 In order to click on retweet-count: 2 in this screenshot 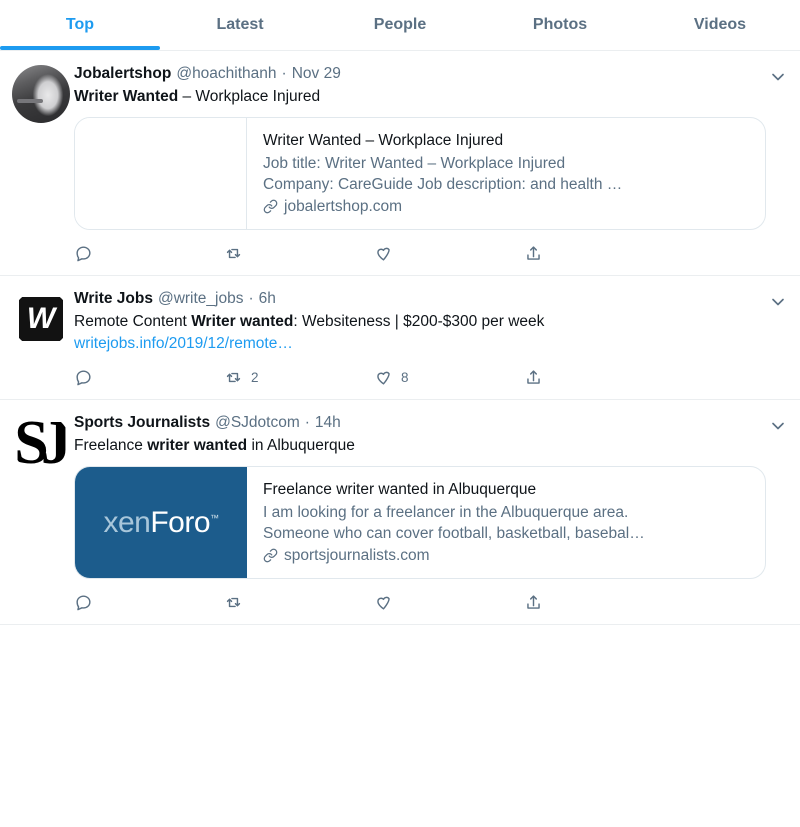, I will do `click(255, 377)`.